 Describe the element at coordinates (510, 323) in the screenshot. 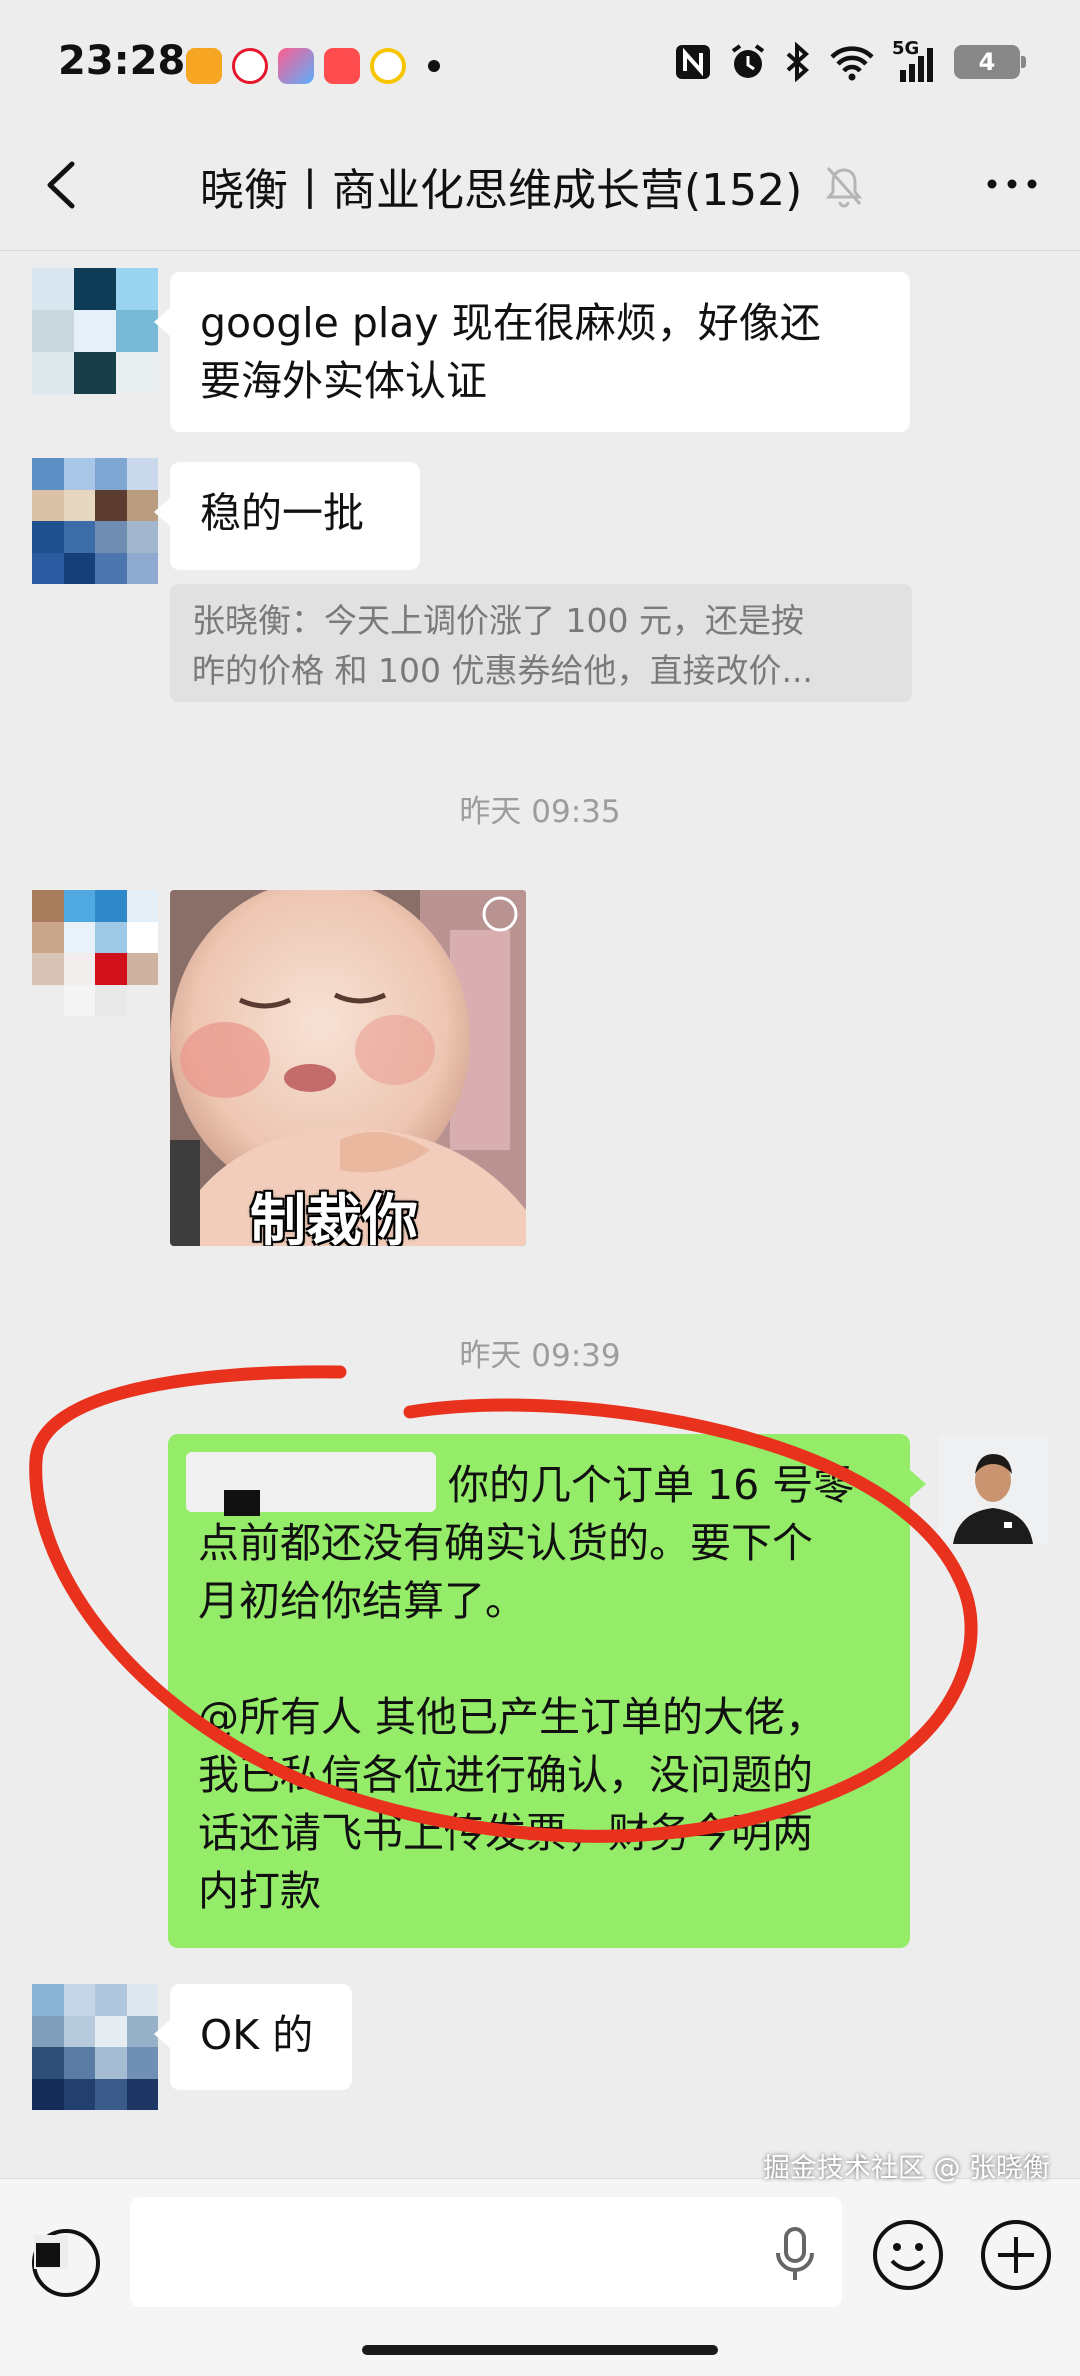

I see `message-text: google play 现在很麻烦，好像还` at that location.